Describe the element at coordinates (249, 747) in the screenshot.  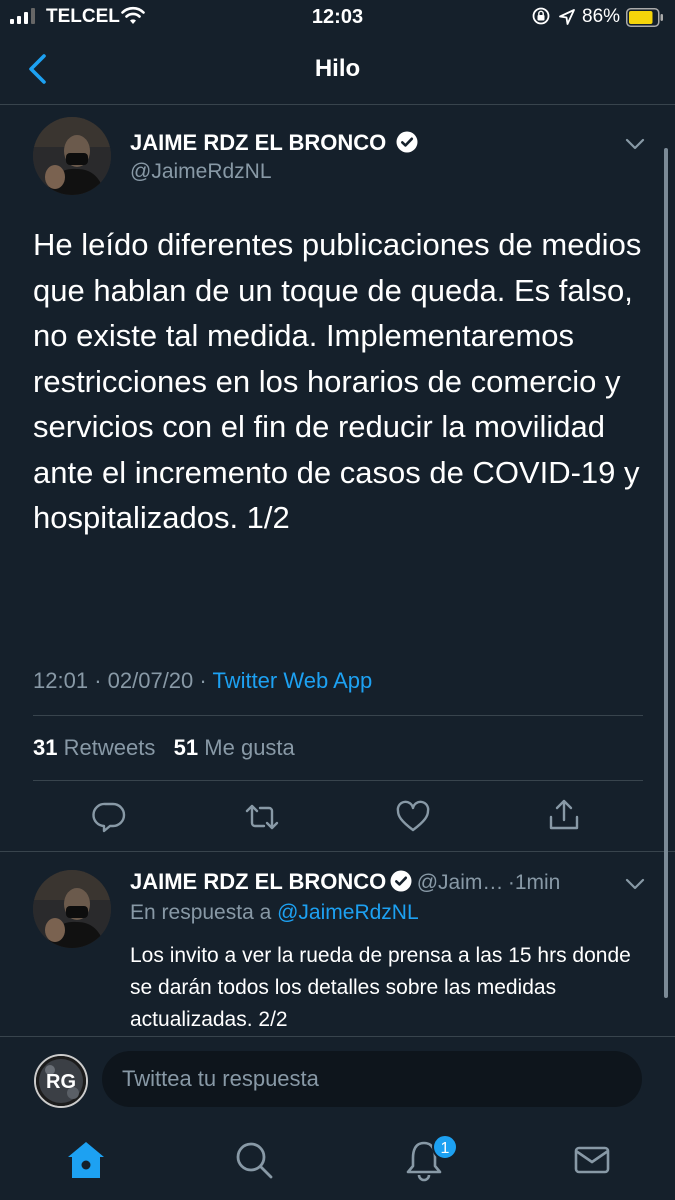
I see `likes-label: Me gusta` at that location.